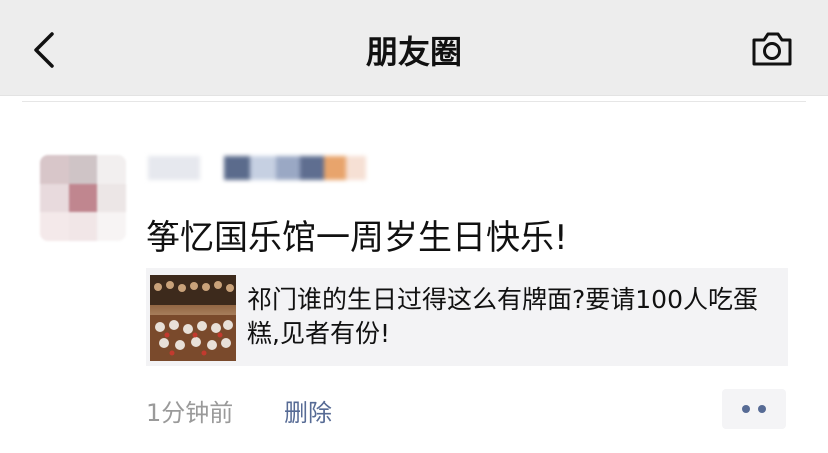 The height and width of the screenshot is (453, 828). What do you see at coordinates (308, 410) in the screenshot?
I see `delete-button: 删除` at bounding box center [308, 410].